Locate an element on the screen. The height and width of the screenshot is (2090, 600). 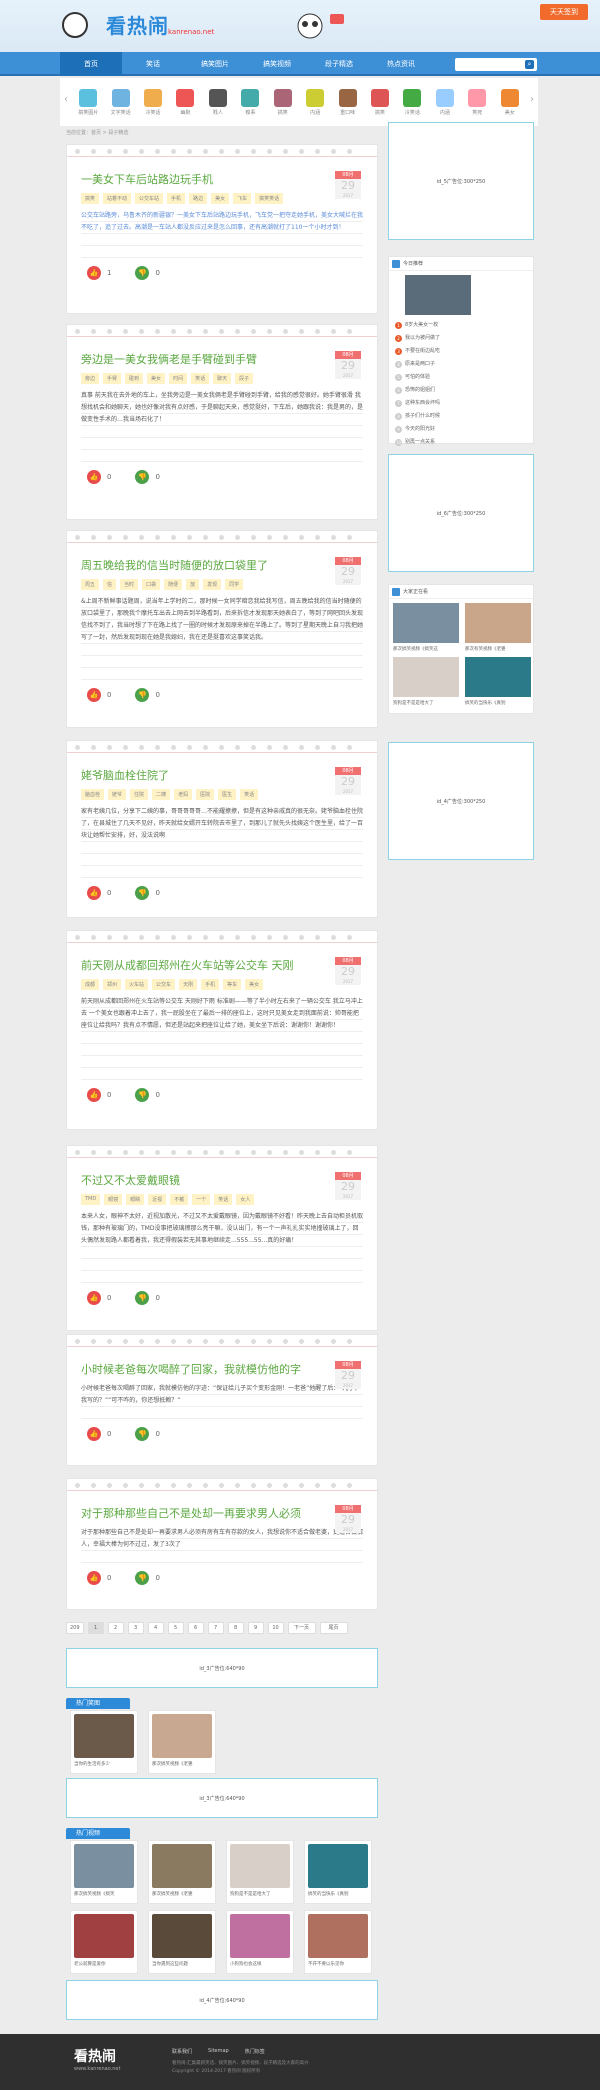
page-link: 9 is located at coordinates (255, 1628).